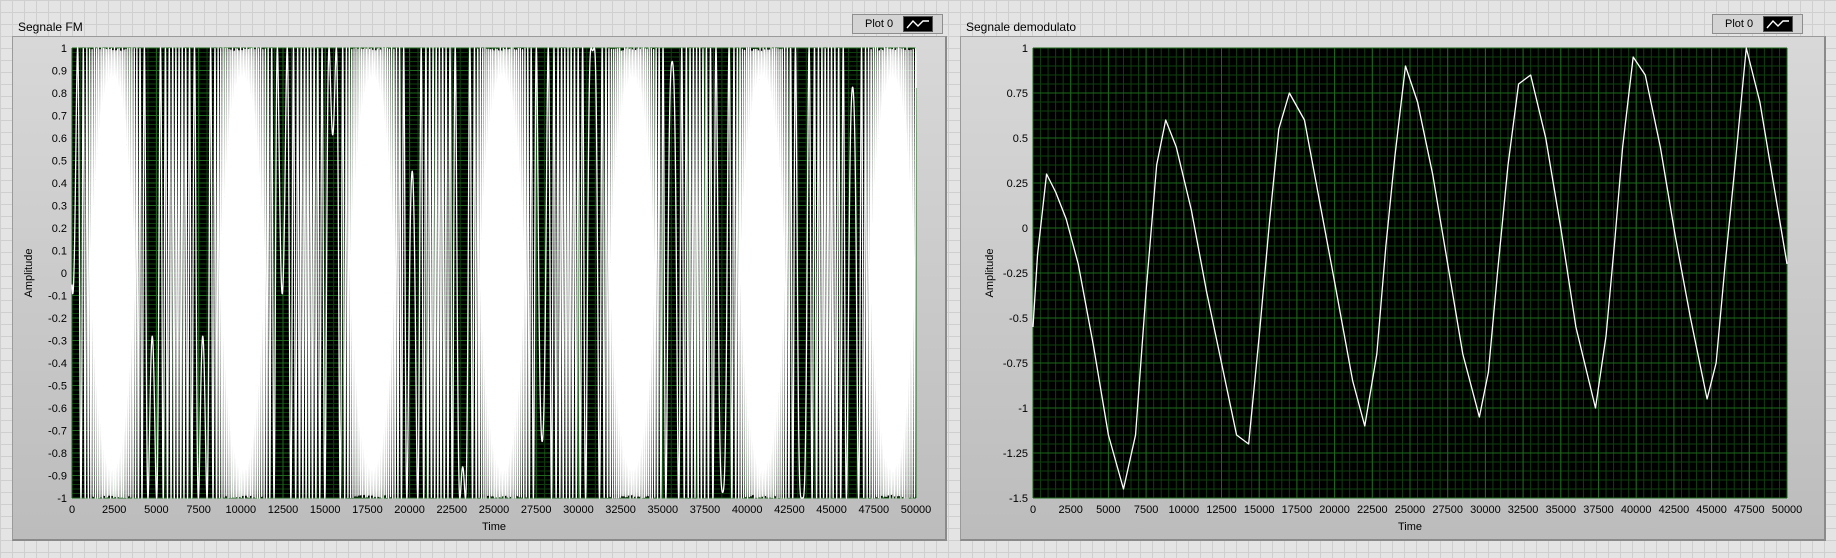 Image resolution: width=1836 pixels, height=558 pixels. Describe the element at coordinates (59, 117) in the screenshot. I see `y-tick-label: 0.7` at that location.